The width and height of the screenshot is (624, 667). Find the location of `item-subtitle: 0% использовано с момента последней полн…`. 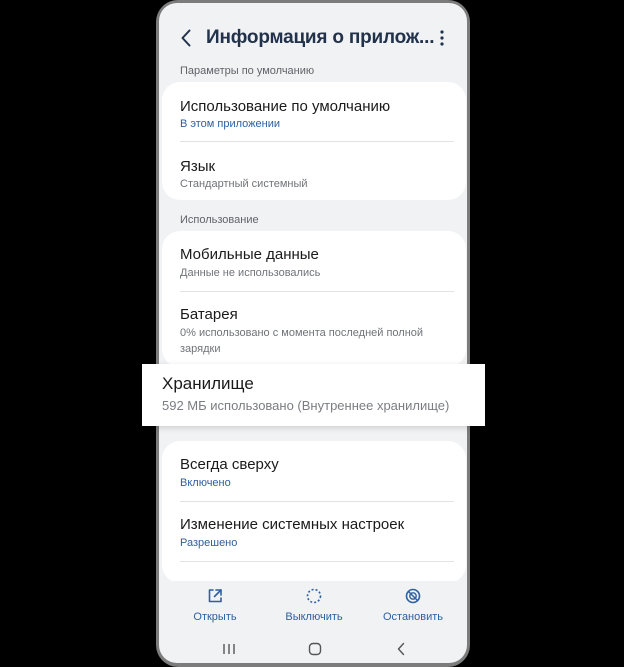

item-subtitle: 0% использовано с момента последней полн… is located at coordinates (302, 341).